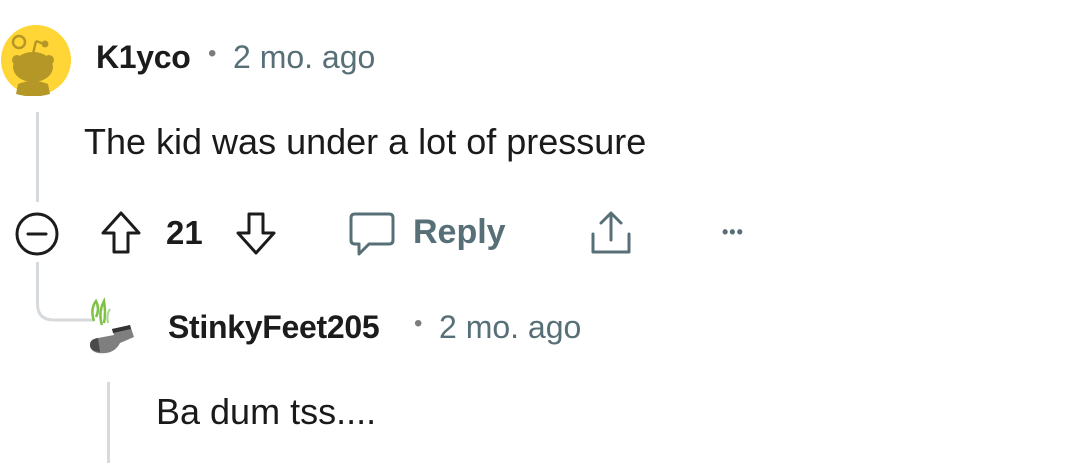  What do you see at coordinates (256, 233) in the screenshot?
I see `downvote-arrow-icon` at bounding box center [256, 233].